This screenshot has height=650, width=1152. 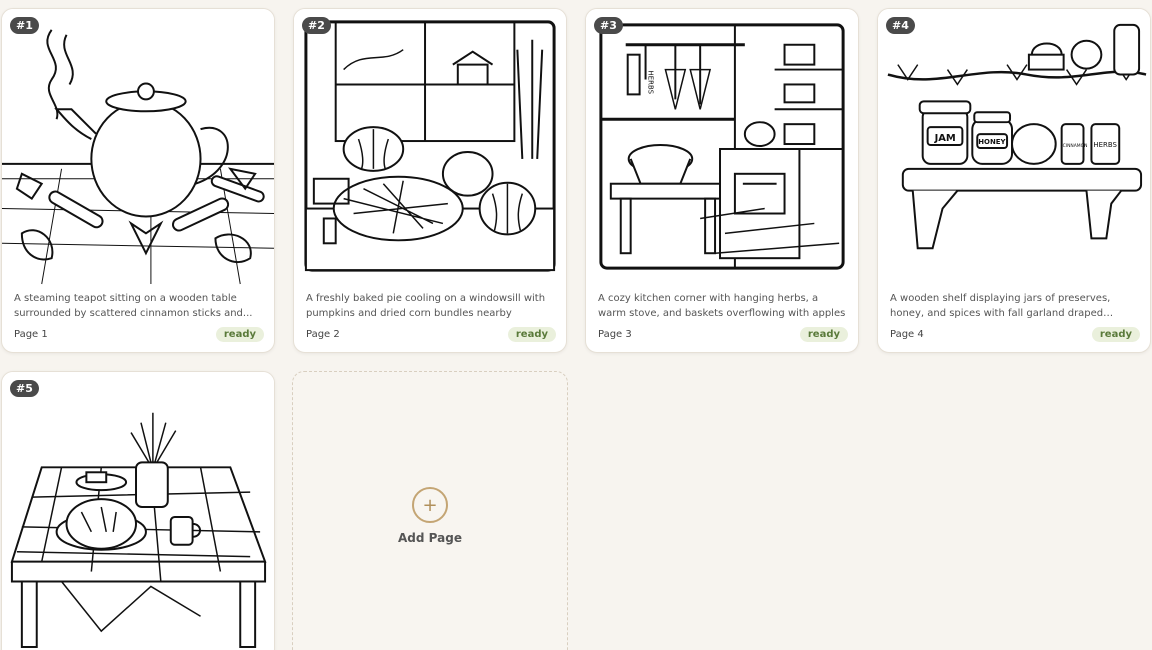 What do you see at coordinates (651, 83) in the screenshot?
I see `herbs-tag-label: HERBS` at bounding box center [651, 83].